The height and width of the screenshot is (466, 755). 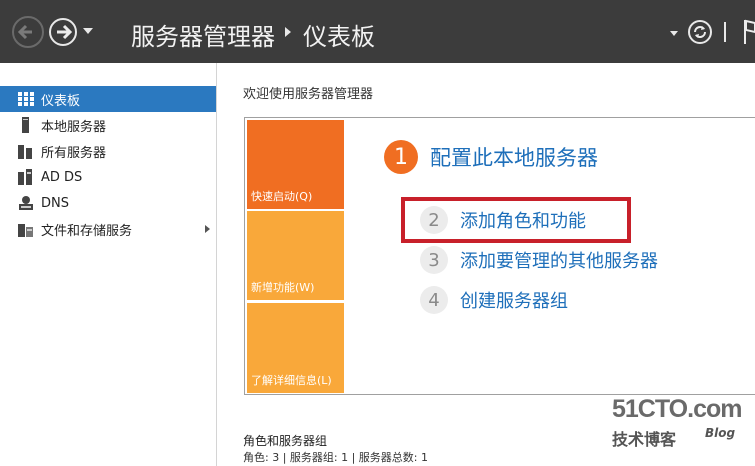 I want to click on breadcrumb-separator-icon, so click(x=288, y=32).